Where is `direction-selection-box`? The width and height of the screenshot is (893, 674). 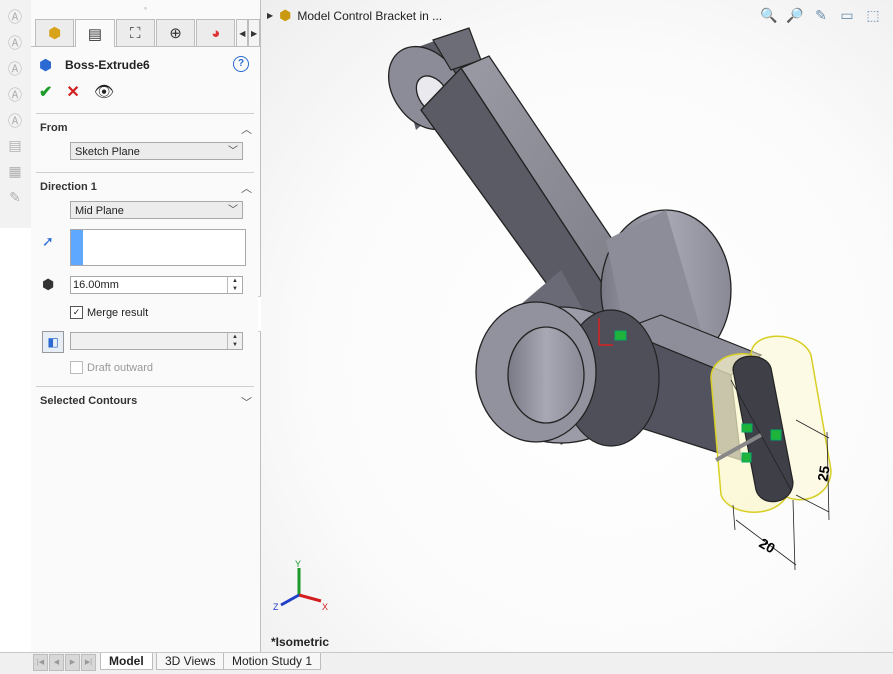 direction-selection-box is located at coordinates (158, 247).